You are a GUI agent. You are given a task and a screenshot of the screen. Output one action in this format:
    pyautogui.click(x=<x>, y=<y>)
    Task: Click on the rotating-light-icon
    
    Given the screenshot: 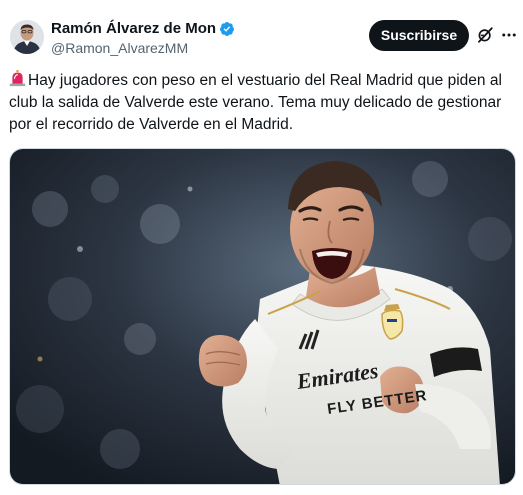 What is the action you would take?
    pyautogui.click(x=17, y=78)
    